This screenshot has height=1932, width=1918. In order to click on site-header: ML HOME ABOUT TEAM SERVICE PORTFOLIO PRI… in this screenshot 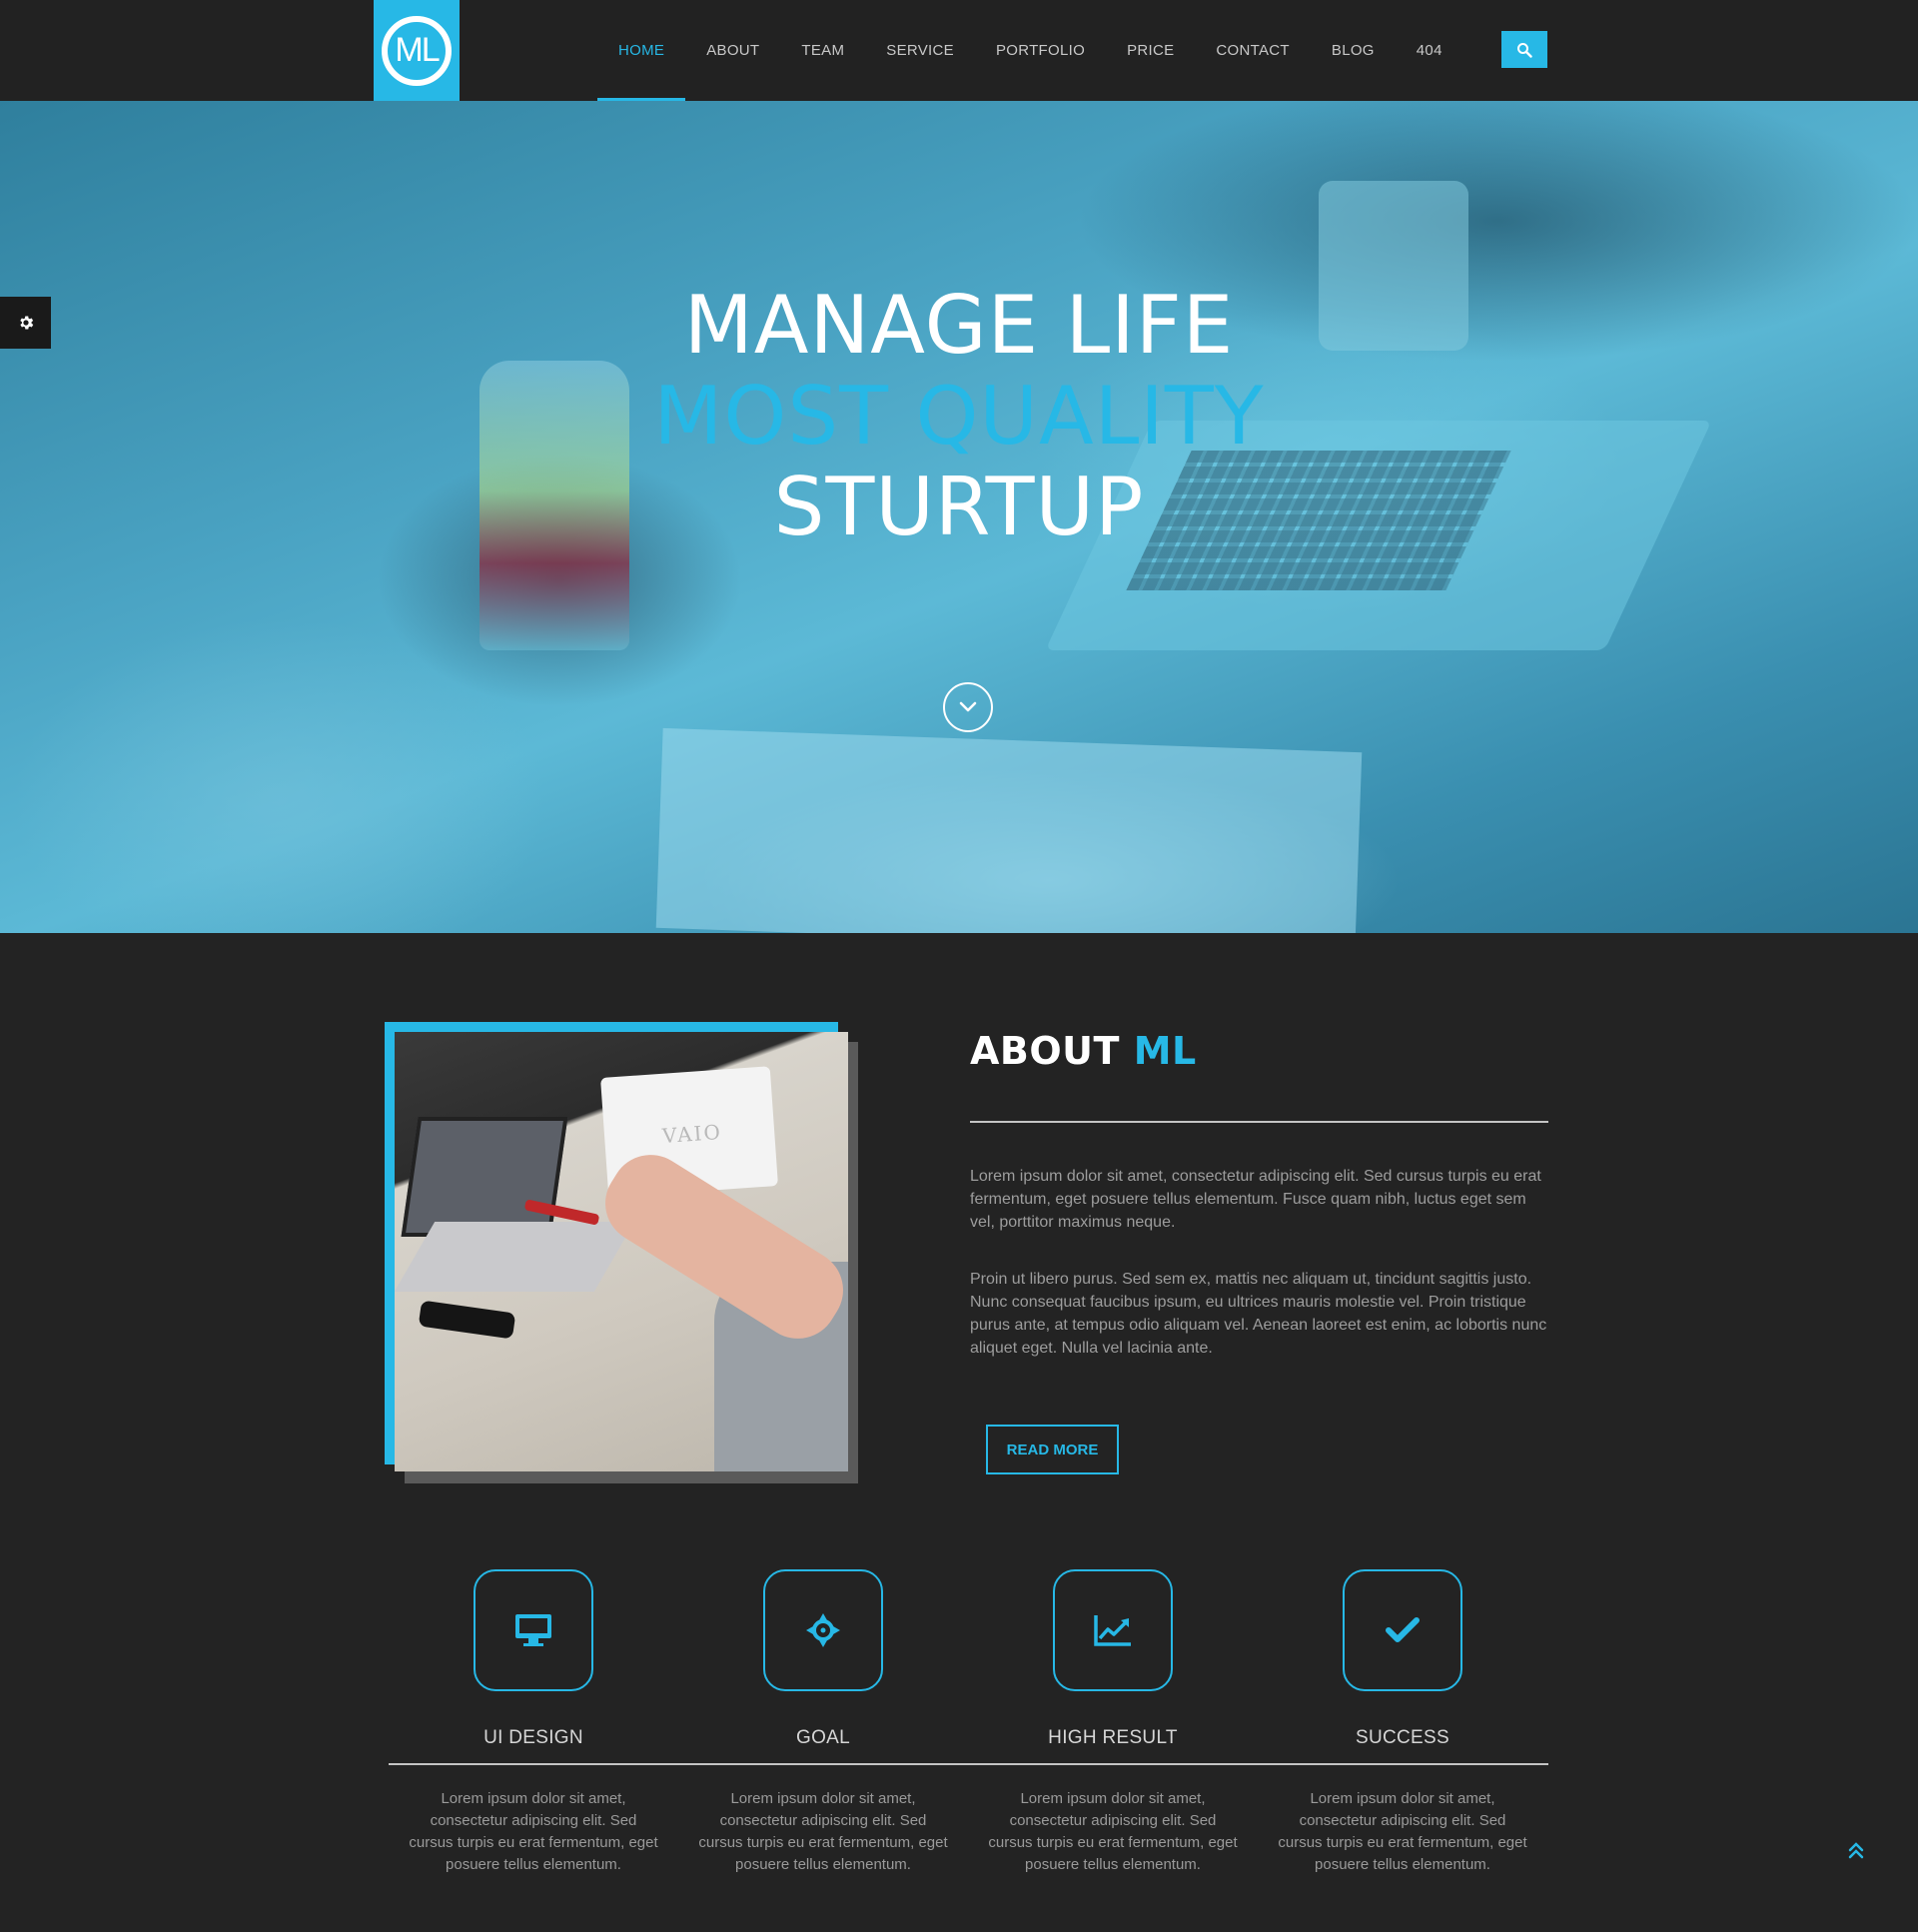, I will do `click(959, 50)`.